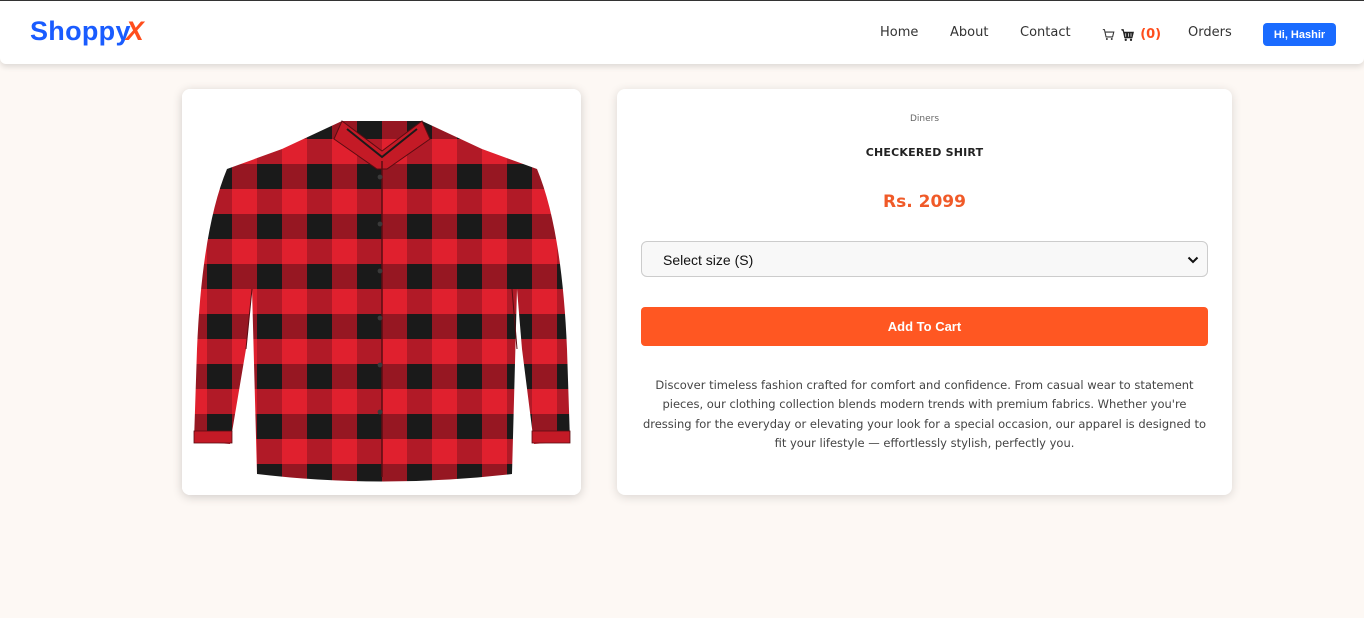  What do you see at coordinates (135, 31) in the screenshot?
I see `logo-accent-text: X` at bounding box center [135, 31].